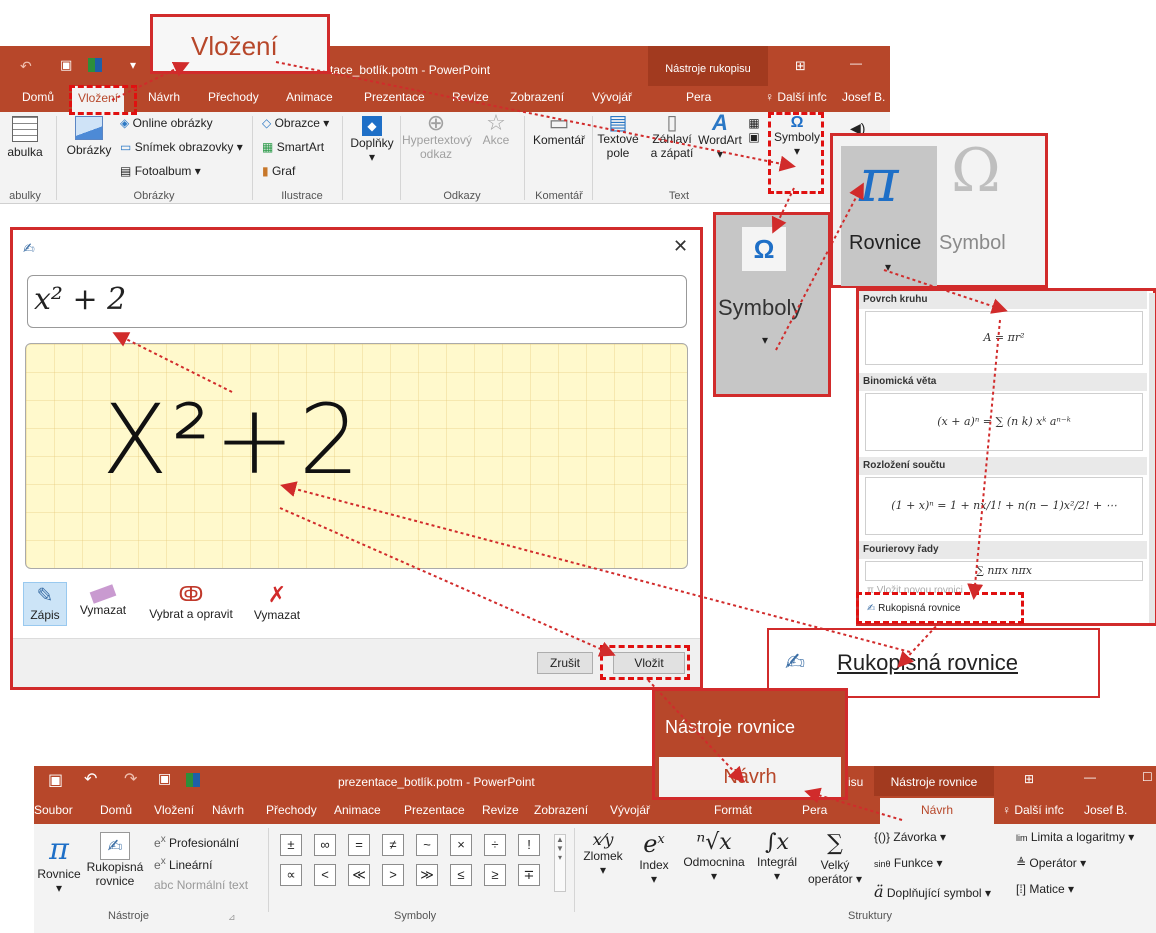 Image resolution: width=1156 pixels, height=933 pixels. Describe the element at coordinates (1045, 889) in the screenshot. I see `matrix-button: [⁞] Matice ▾` at that location.